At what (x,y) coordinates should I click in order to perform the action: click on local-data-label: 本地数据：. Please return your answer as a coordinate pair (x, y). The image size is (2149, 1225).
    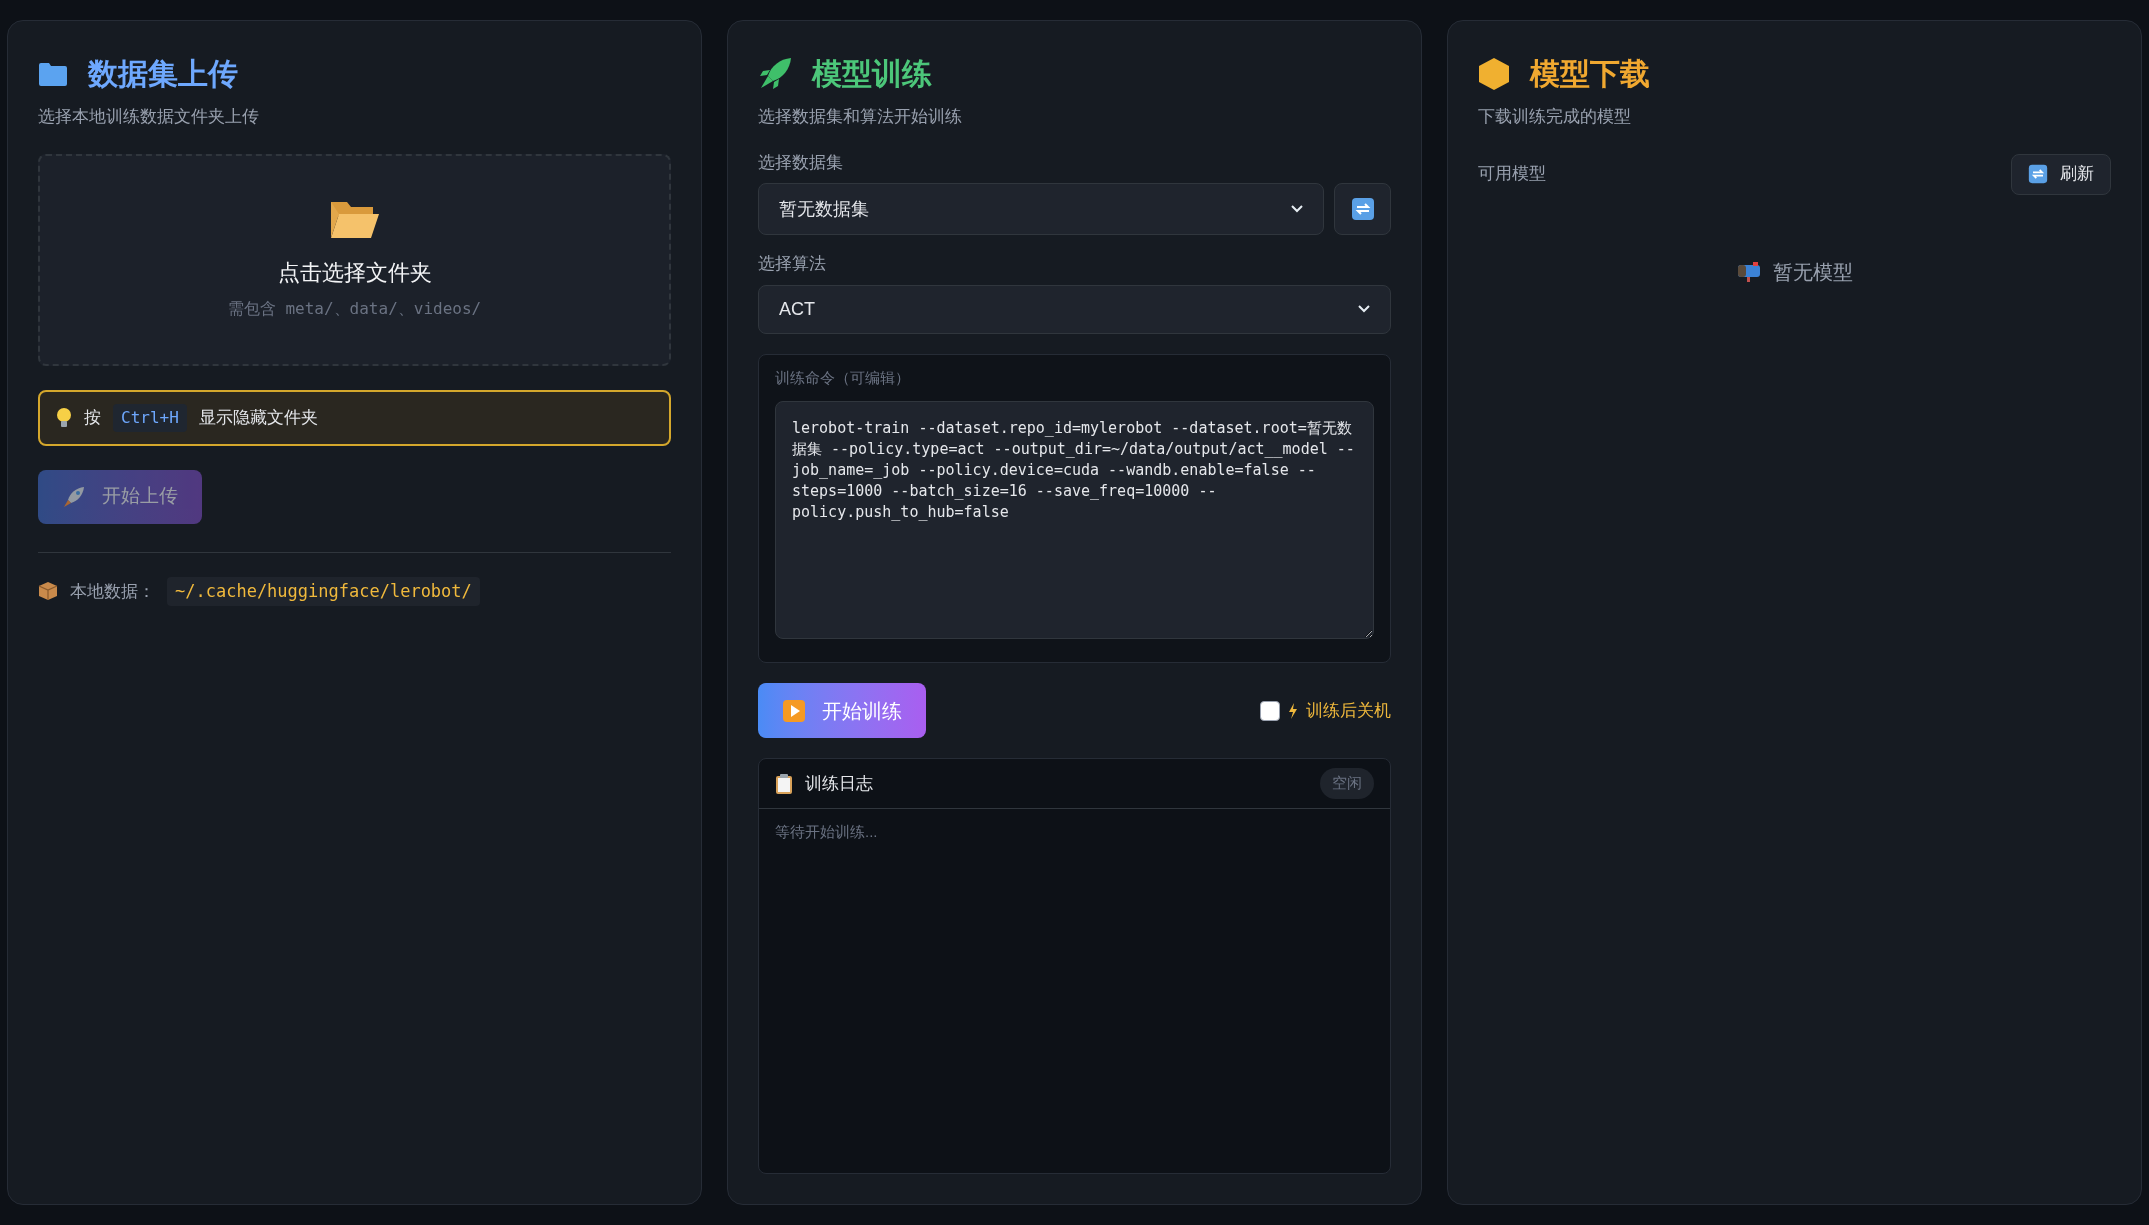
    Looking at the image, I should click on (112, 591).